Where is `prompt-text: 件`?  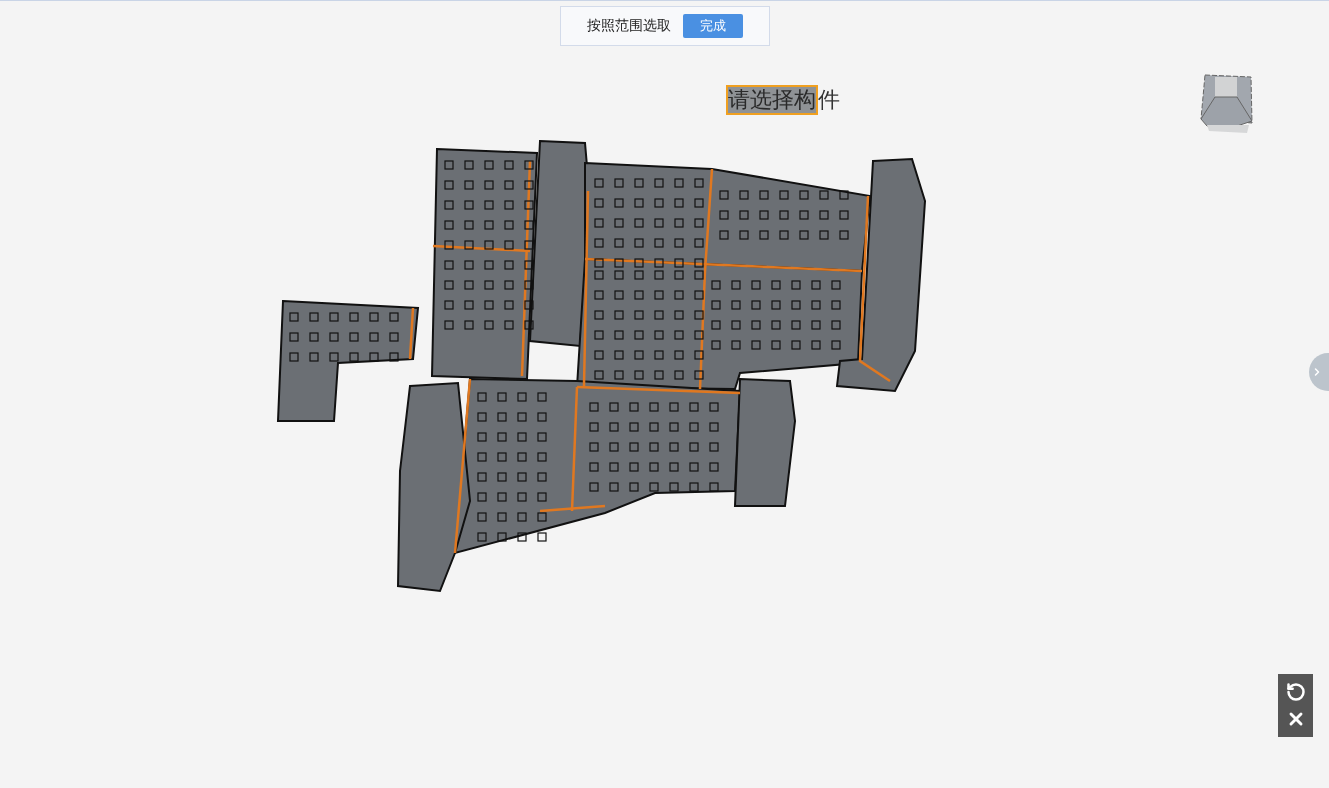
prompt-text: 件 is located at coordinates (829, 100).